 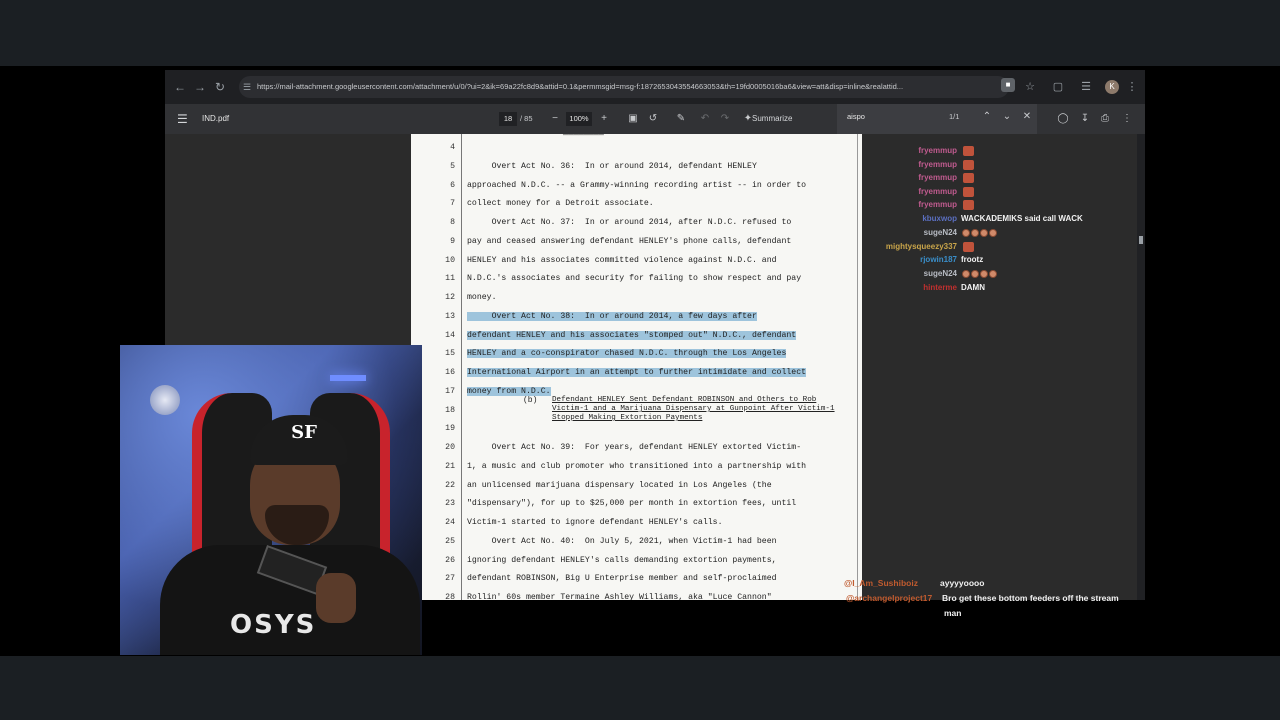 I want to click on pdf-line: 4, so click(x=636, y=148).